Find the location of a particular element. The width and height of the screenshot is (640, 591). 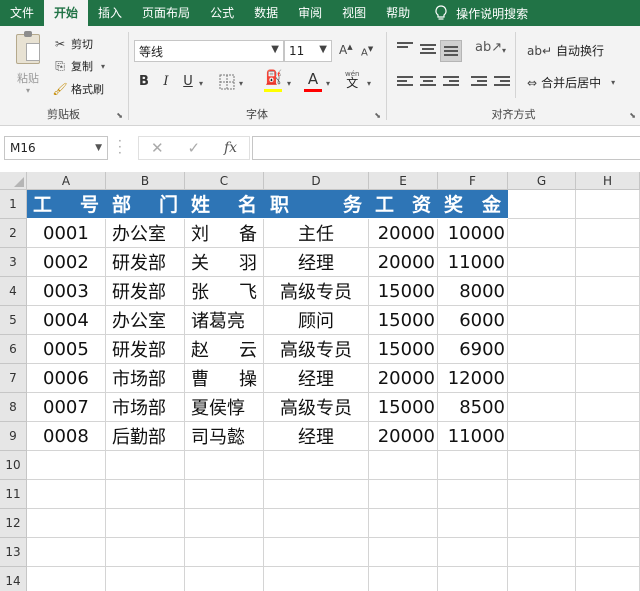

column-header-f: F is located at coordinates (473, 181).